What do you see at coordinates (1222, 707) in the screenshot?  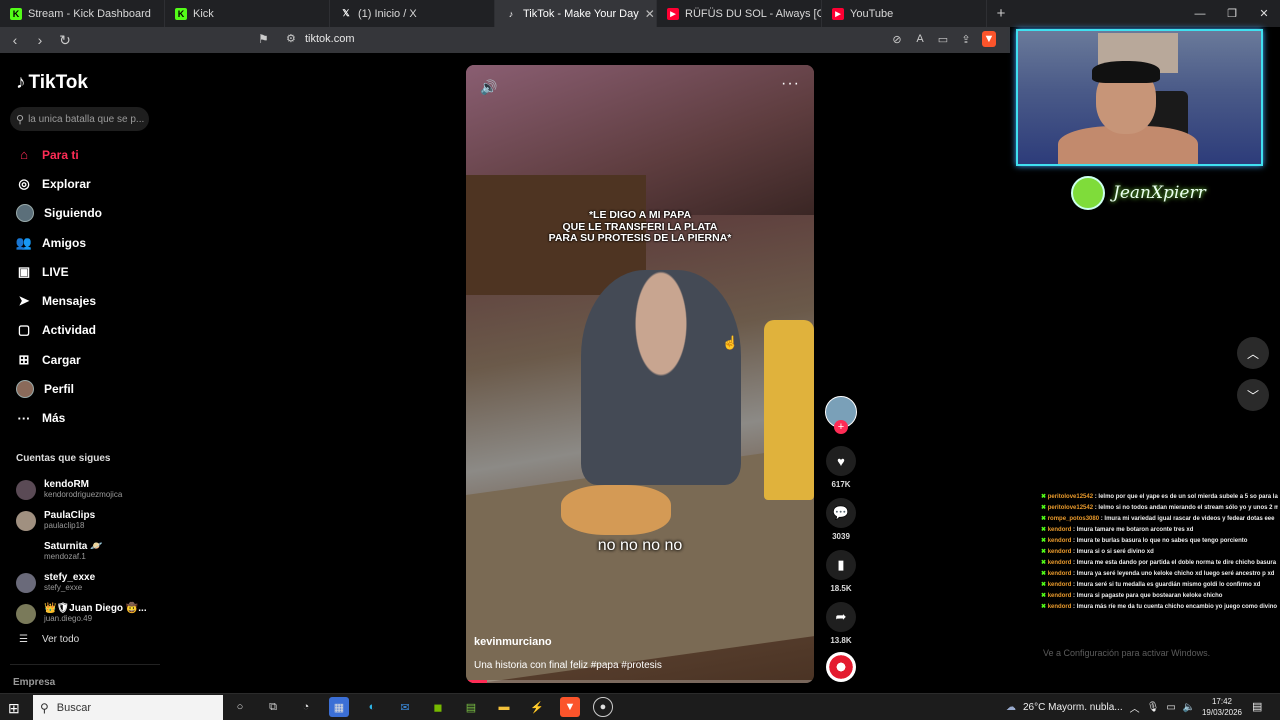 I see `taskbar-clock: 17:42 19/03/2026` at bounding box center [1222, 707].